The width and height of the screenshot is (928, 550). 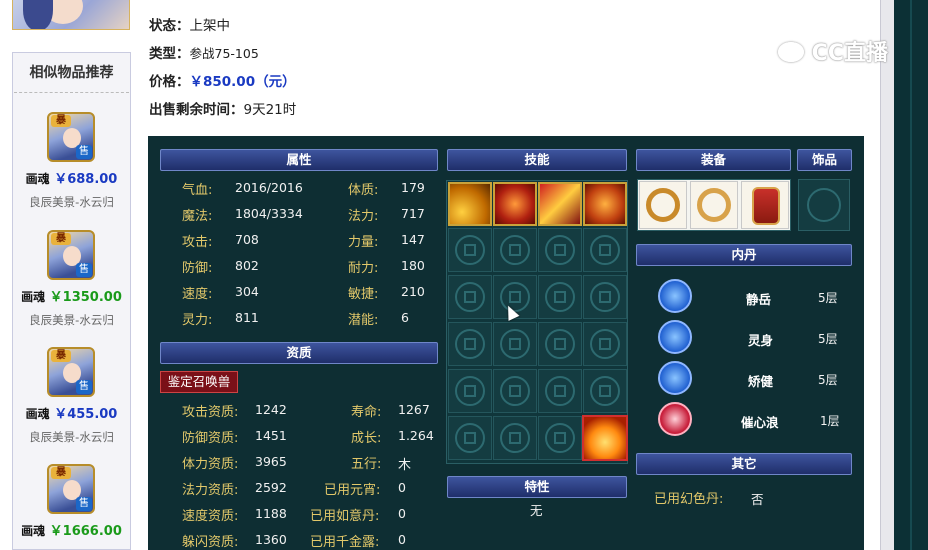 I want to click on attr-label: 气血:, so click(x=197, y=190).